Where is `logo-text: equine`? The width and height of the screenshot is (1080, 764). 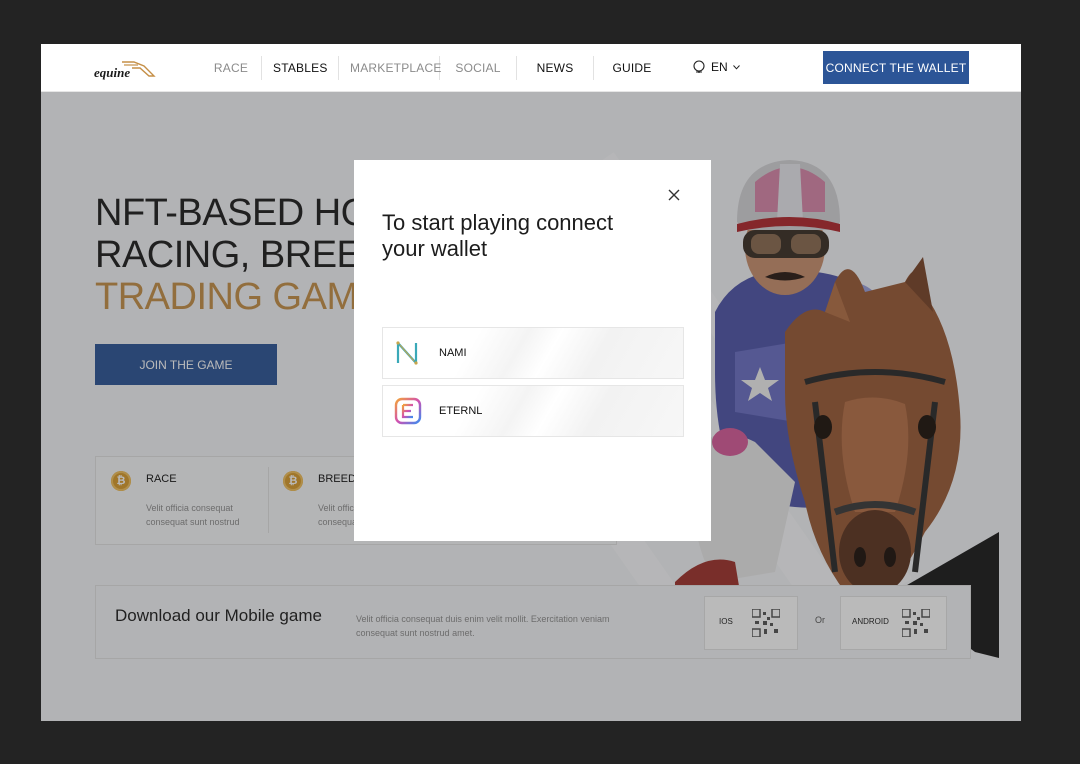 logo-text: equine is located at coordinates (112, 72).